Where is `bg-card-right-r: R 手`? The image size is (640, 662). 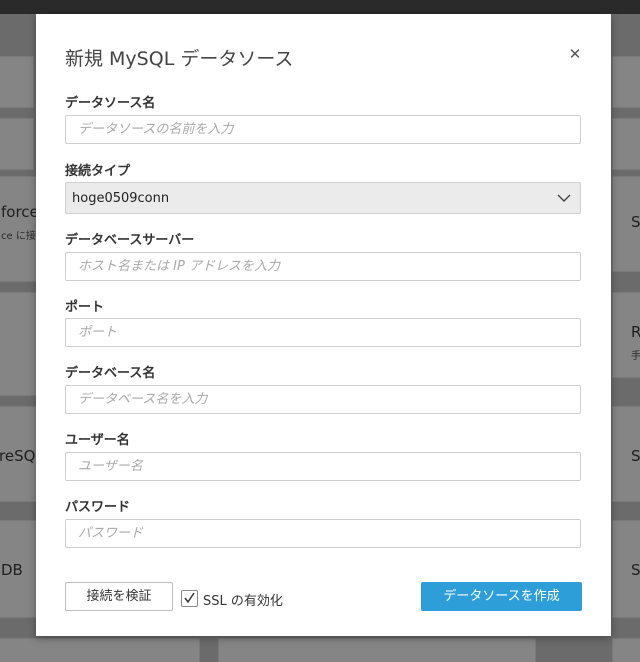
bg-card-right-r: R 手 is located at coordinates (626, 335).